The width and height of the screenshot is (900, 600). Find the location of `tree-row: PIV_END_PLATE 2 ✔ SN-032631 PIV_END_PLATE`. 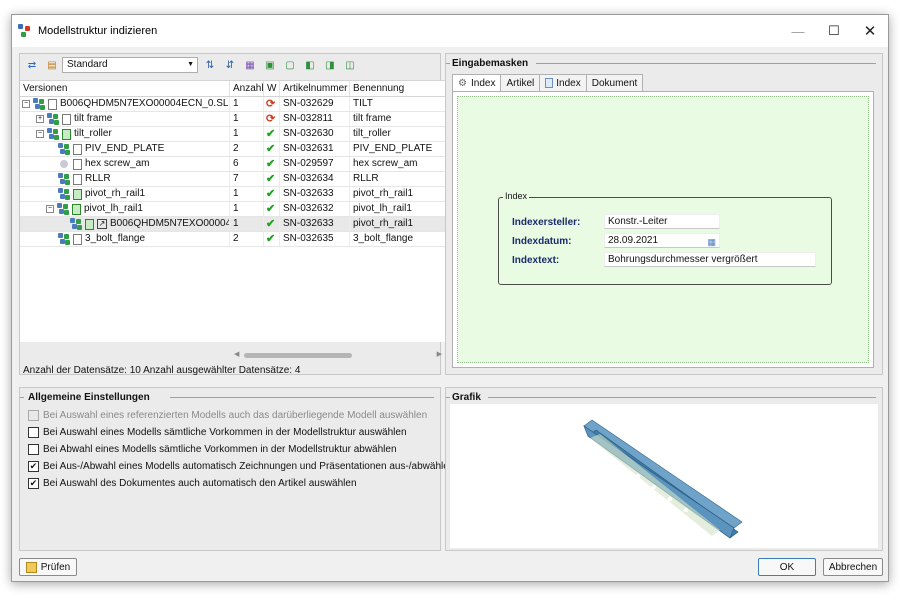

tree-row: PIV_END_PLATE 2 ✔ SN-032631 PIV_END_PLATE is located at coordinates (233, 149).